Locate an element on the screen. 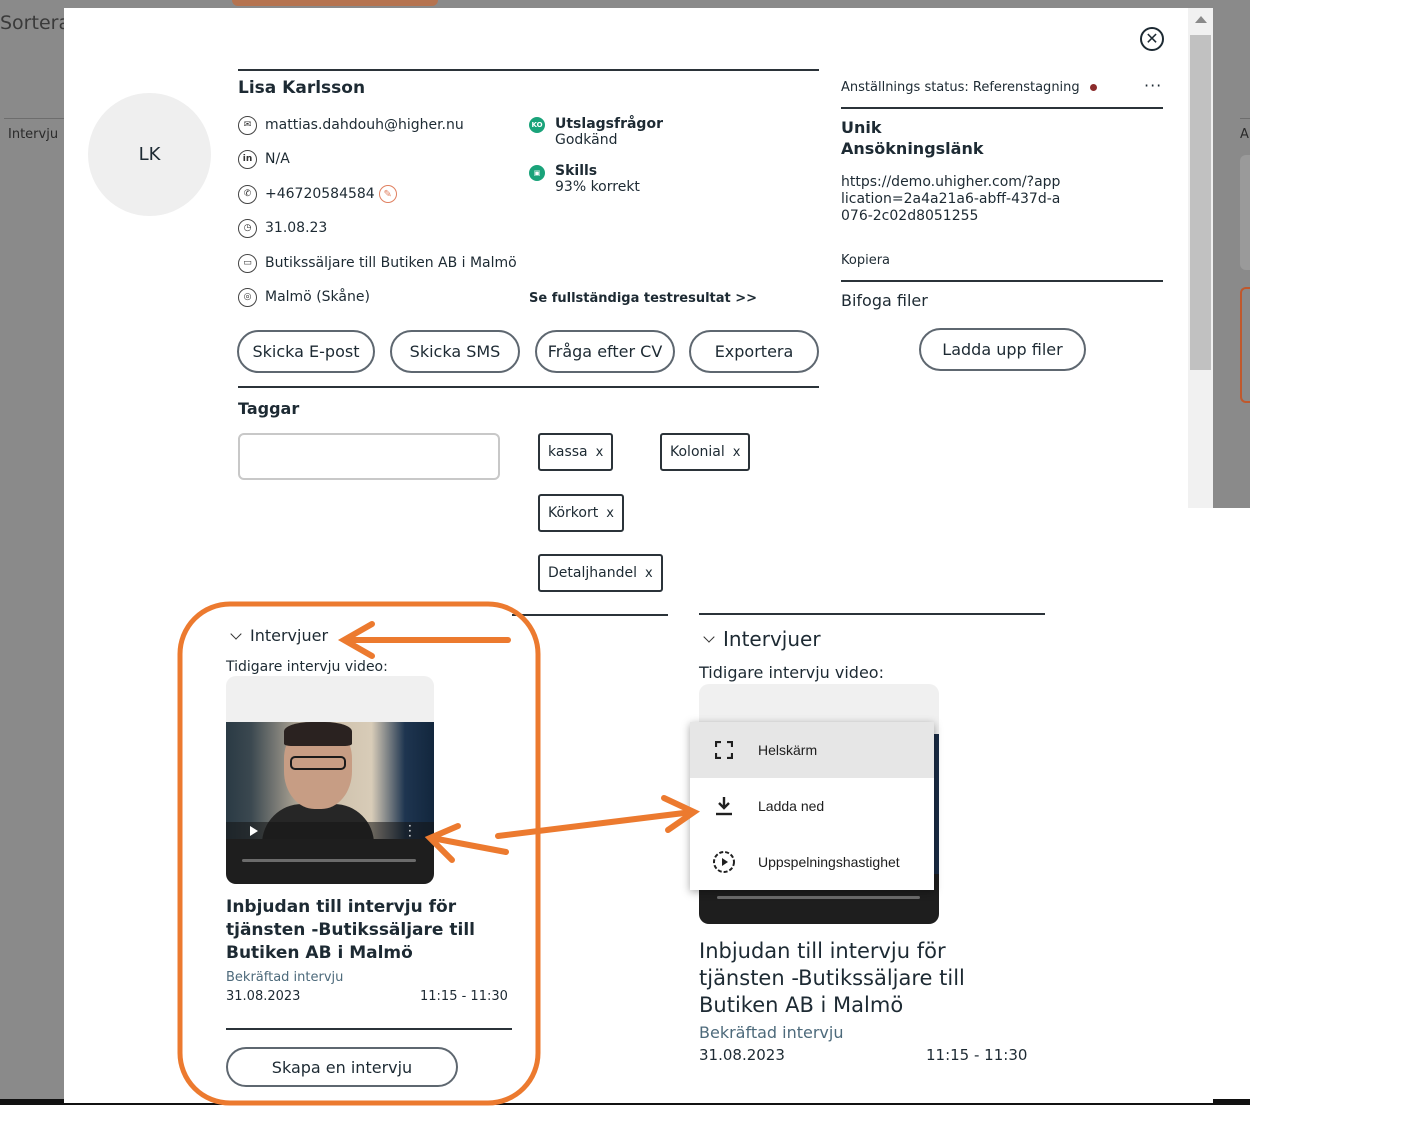 Image resolution: width=1406 pixels, height=1125 pixels. interviews-toggle: Intervjuer is located at coordinates (279, 635).